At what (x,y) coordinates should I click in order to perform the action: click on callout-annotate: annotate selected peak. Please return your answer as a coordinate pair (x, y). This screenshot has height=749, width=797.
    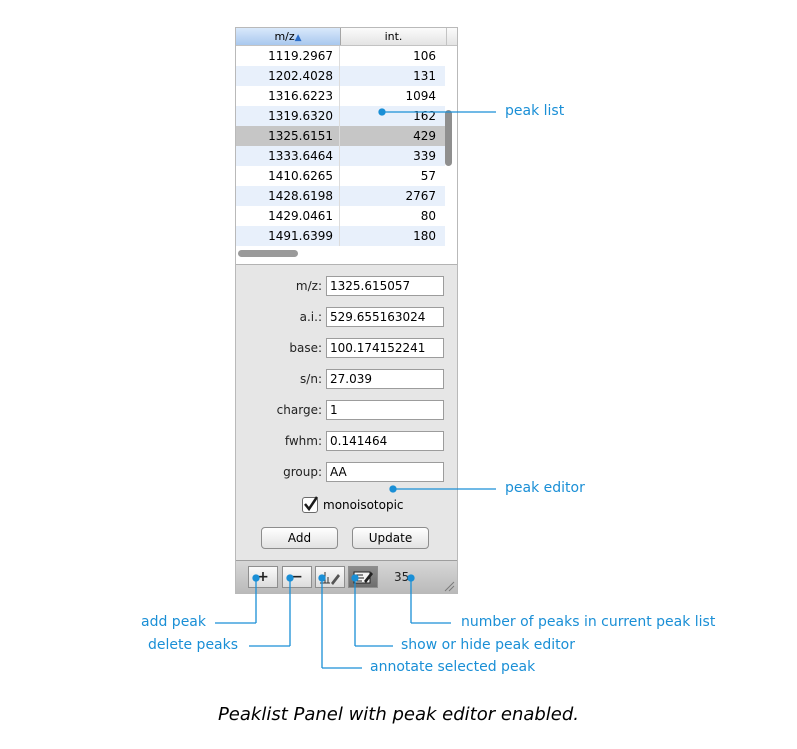
    Looking at the image, I should click on (453, 667).